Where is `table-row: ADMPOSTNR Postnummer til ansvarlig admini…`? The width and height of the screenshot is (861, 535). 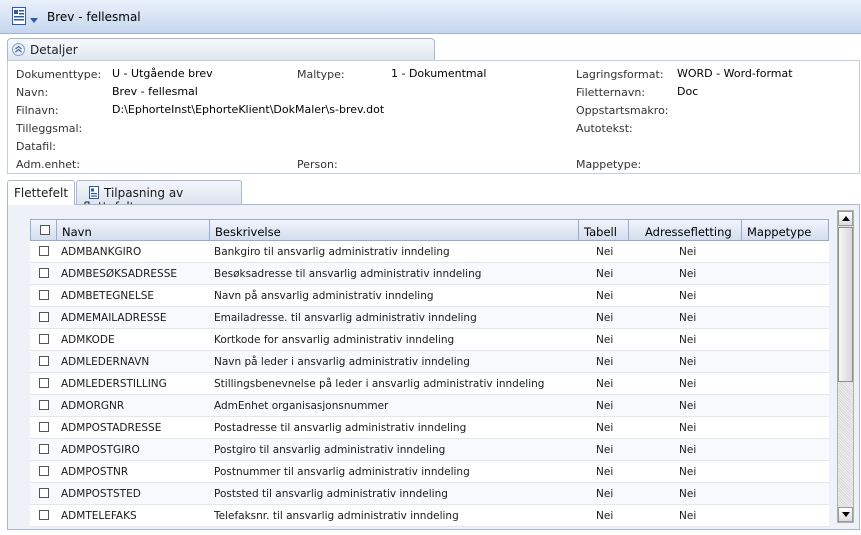 table-row: ADMPOSTNR Postnummer til ansvarlig admini… is located at coordinates (429, 472).